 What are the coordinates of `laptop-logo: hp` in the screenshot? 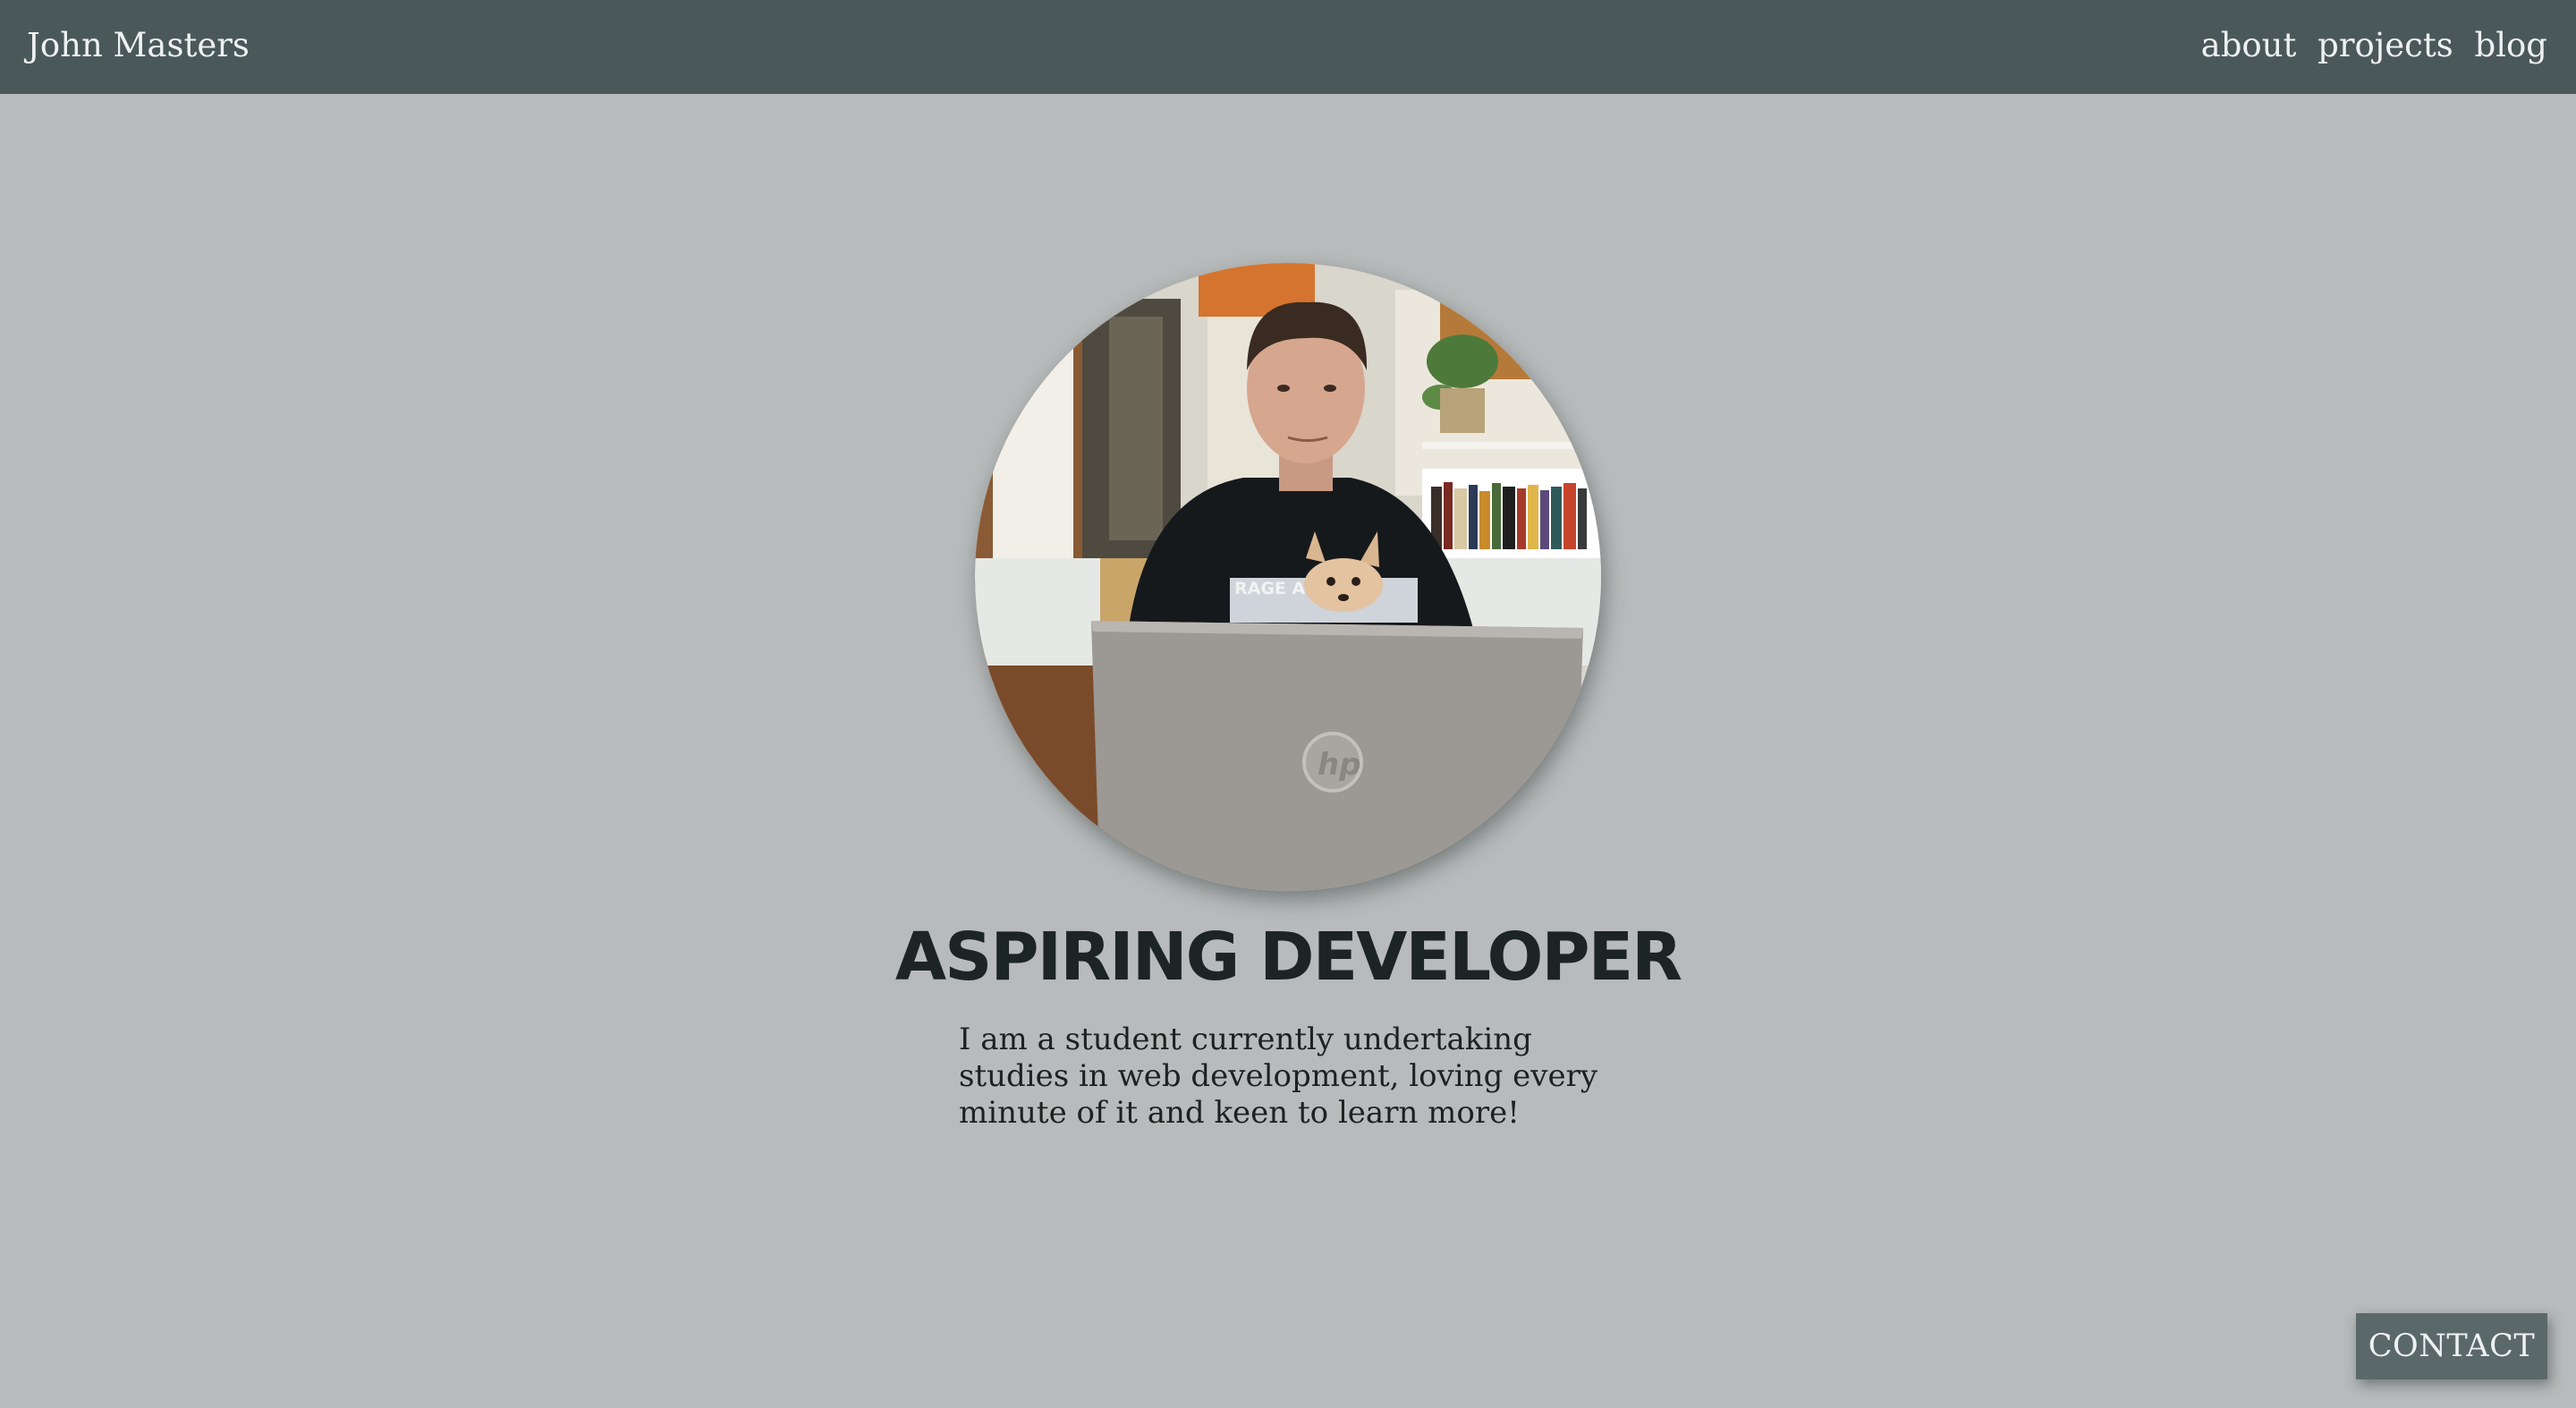 It's located at (1339, 765).